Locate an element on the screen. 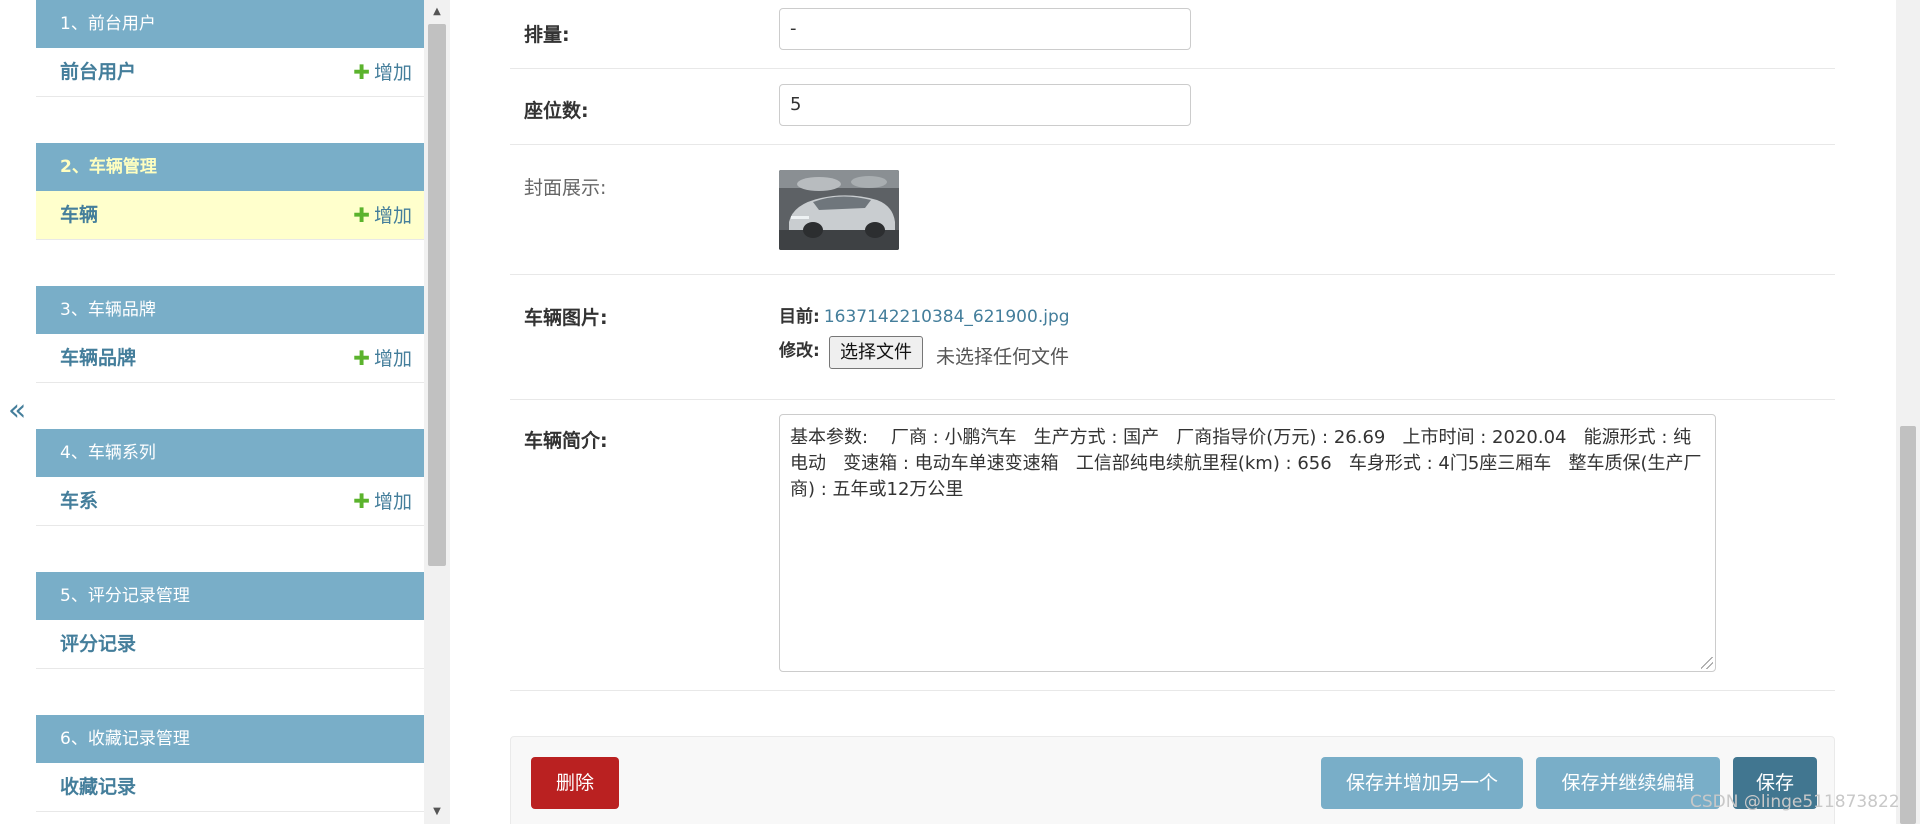 The image size is (1920, 824). module-frontend-users: 1、前台用户 前台用户 ✚ 增加 is located at coordinates (230, 71).